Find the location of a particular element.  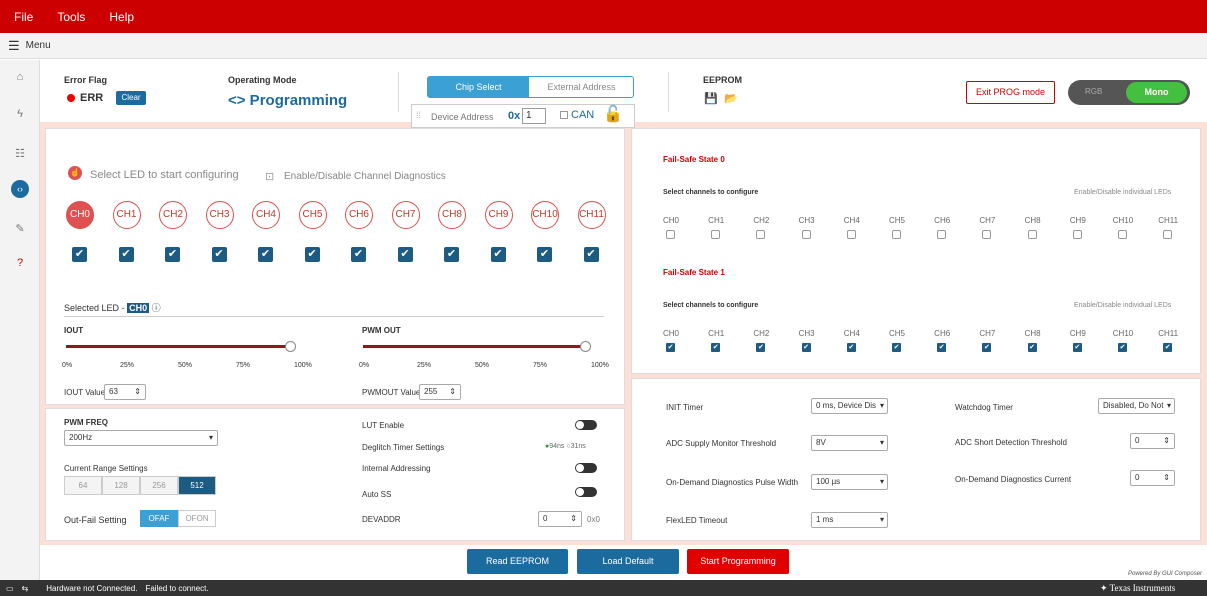

channel-chip-ch2: CH2 is located at coordinates (173, 215).